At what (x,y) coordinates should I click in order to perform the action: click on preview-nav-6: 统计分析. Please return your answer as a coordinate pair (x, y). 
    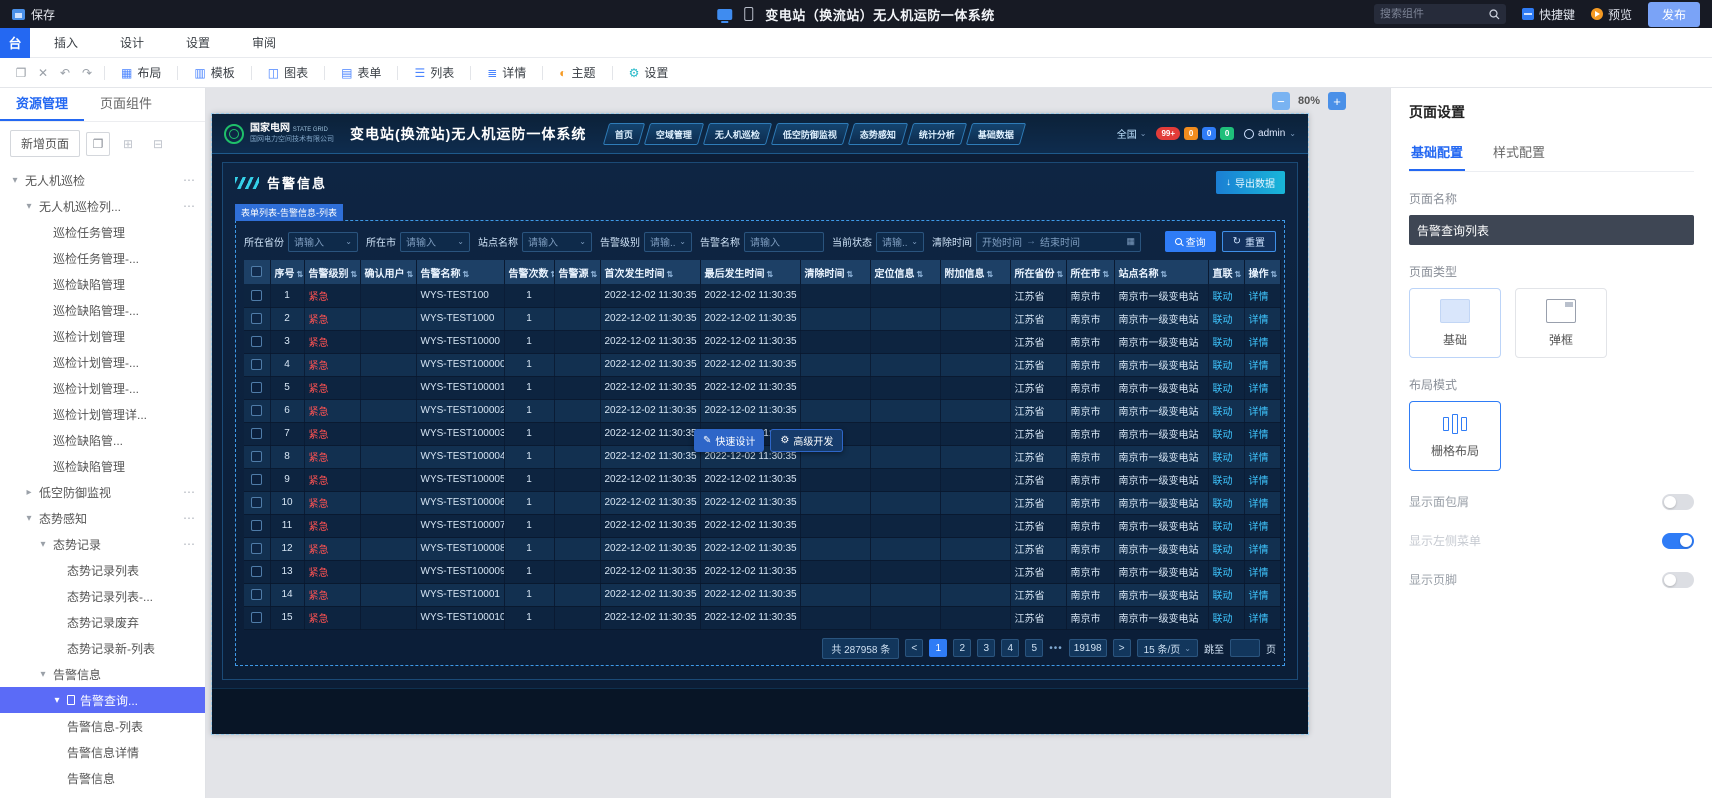
    Looking at the image, I should click on (937, 133).